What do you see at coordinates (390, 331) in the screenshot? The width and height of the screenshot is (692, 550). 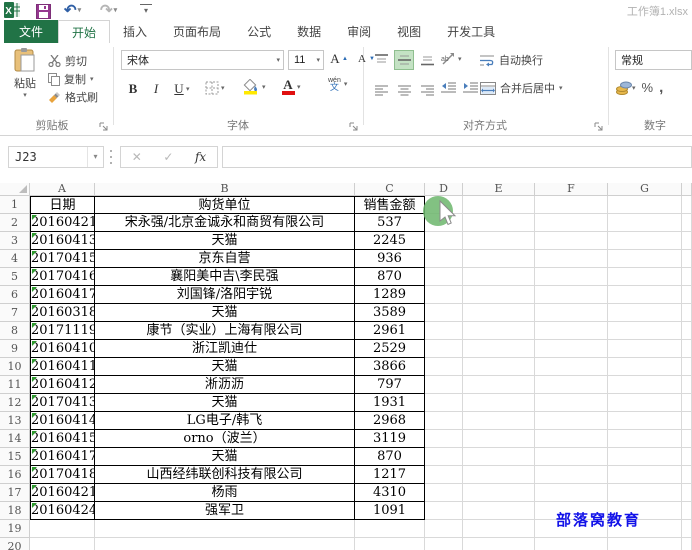 I see `cell: 2961` at bounding box center [390, 331].